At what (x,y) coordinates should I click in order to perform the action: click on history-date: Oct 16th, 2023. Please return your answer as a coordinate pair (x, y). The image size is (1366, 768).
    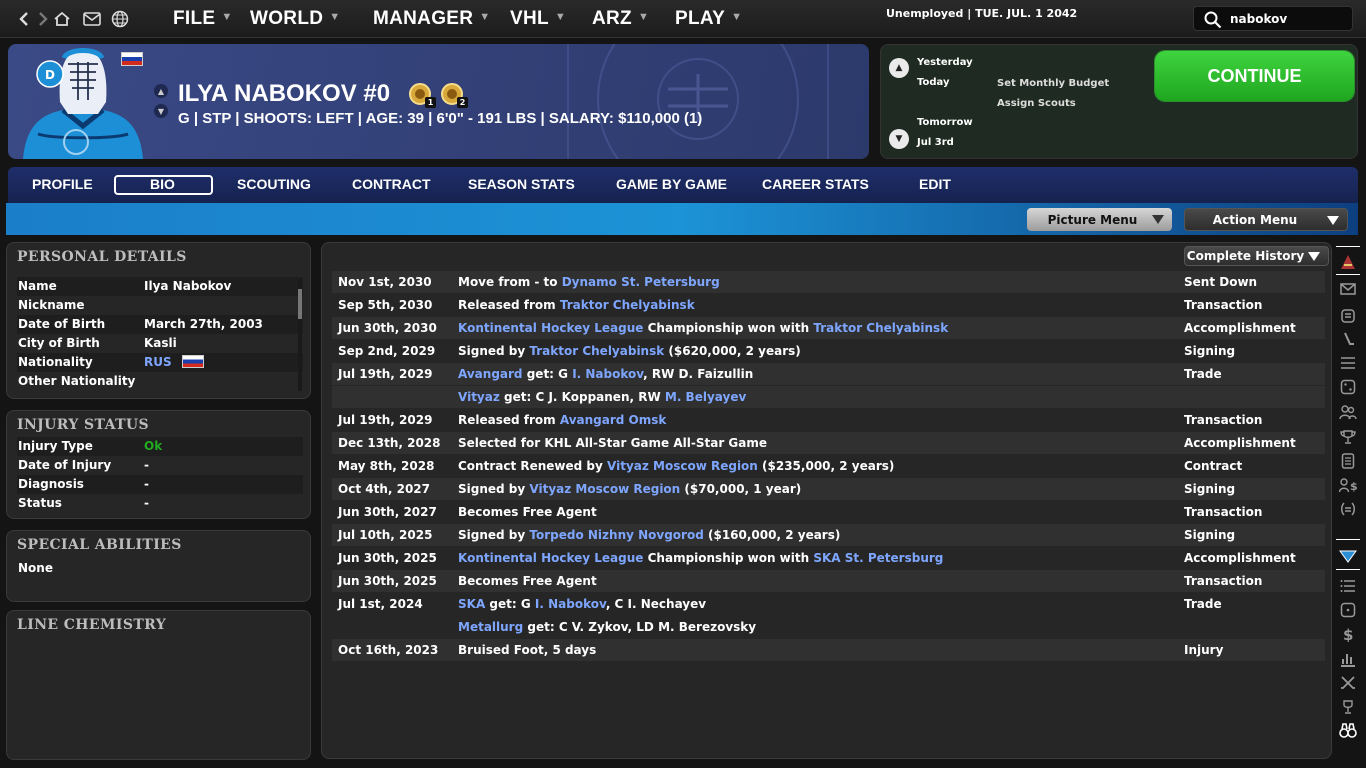
    Looking at the image, I should click on (388, 650).